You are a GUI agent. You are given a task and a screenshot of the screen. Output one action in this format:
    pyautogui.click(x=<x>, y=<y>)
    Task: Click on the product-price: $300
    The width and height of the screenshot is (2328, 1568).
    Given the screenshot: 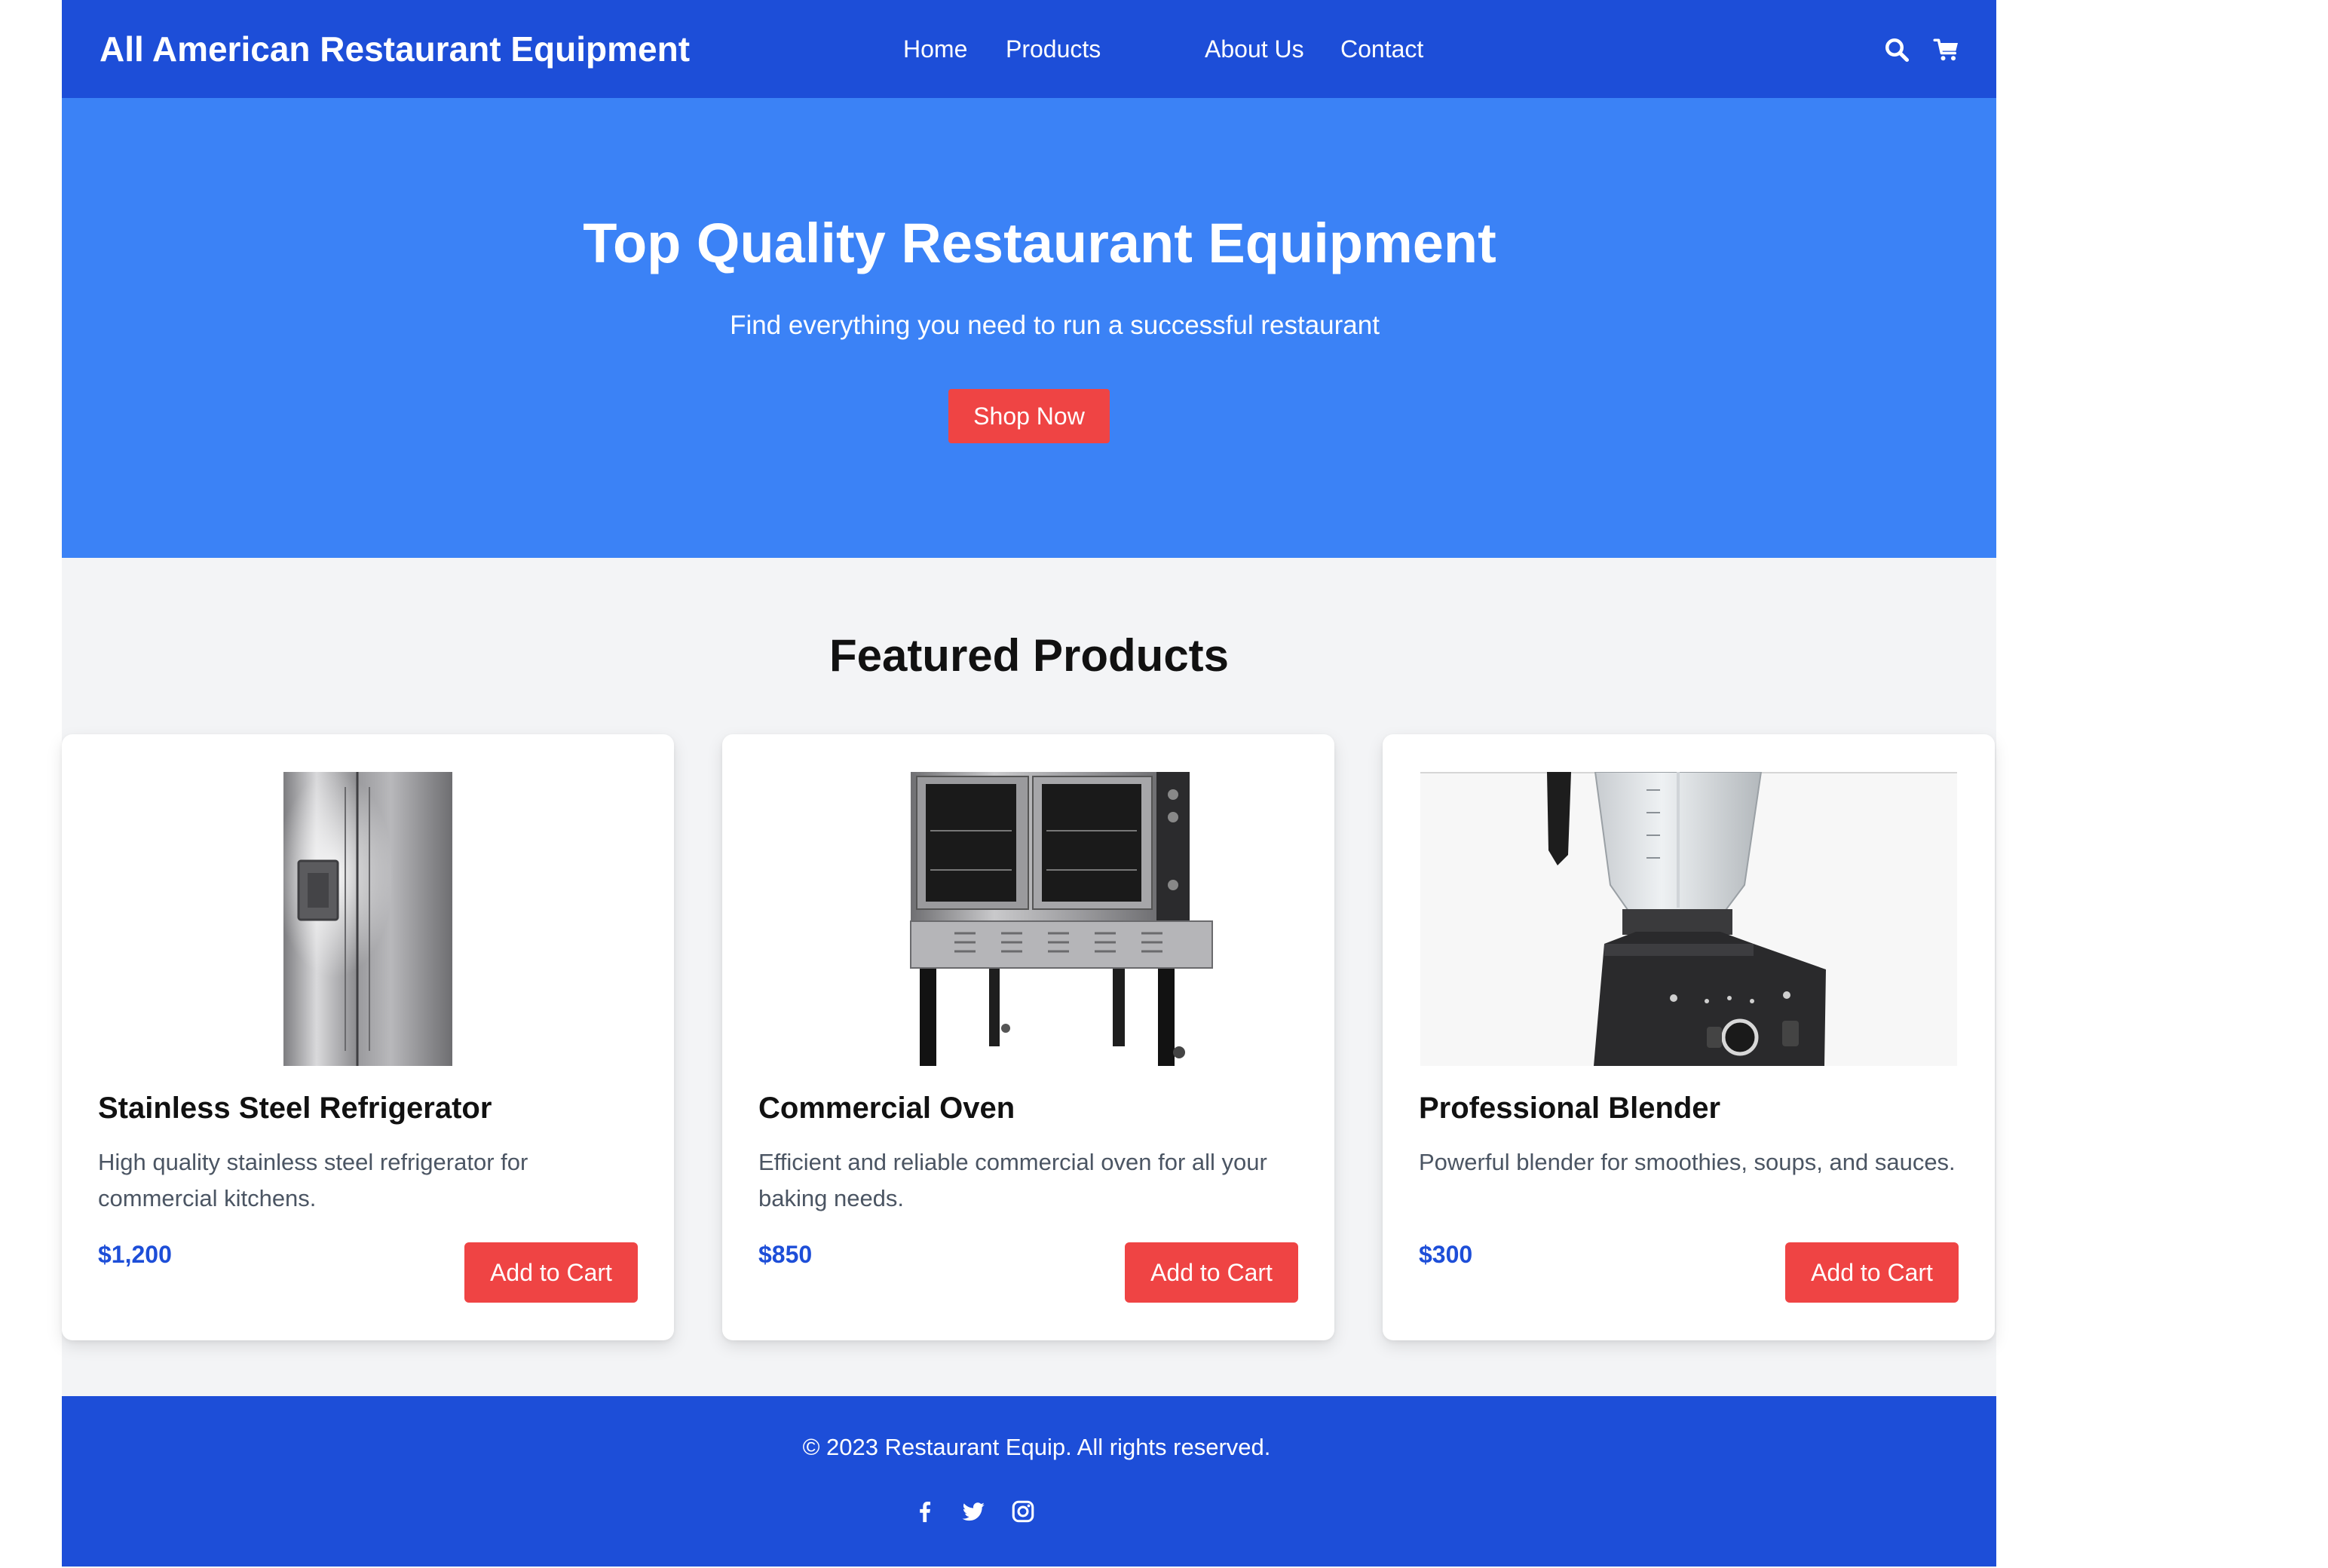 What is the action you would take?
    pyautogui.click(x=1446, y=1254)
    